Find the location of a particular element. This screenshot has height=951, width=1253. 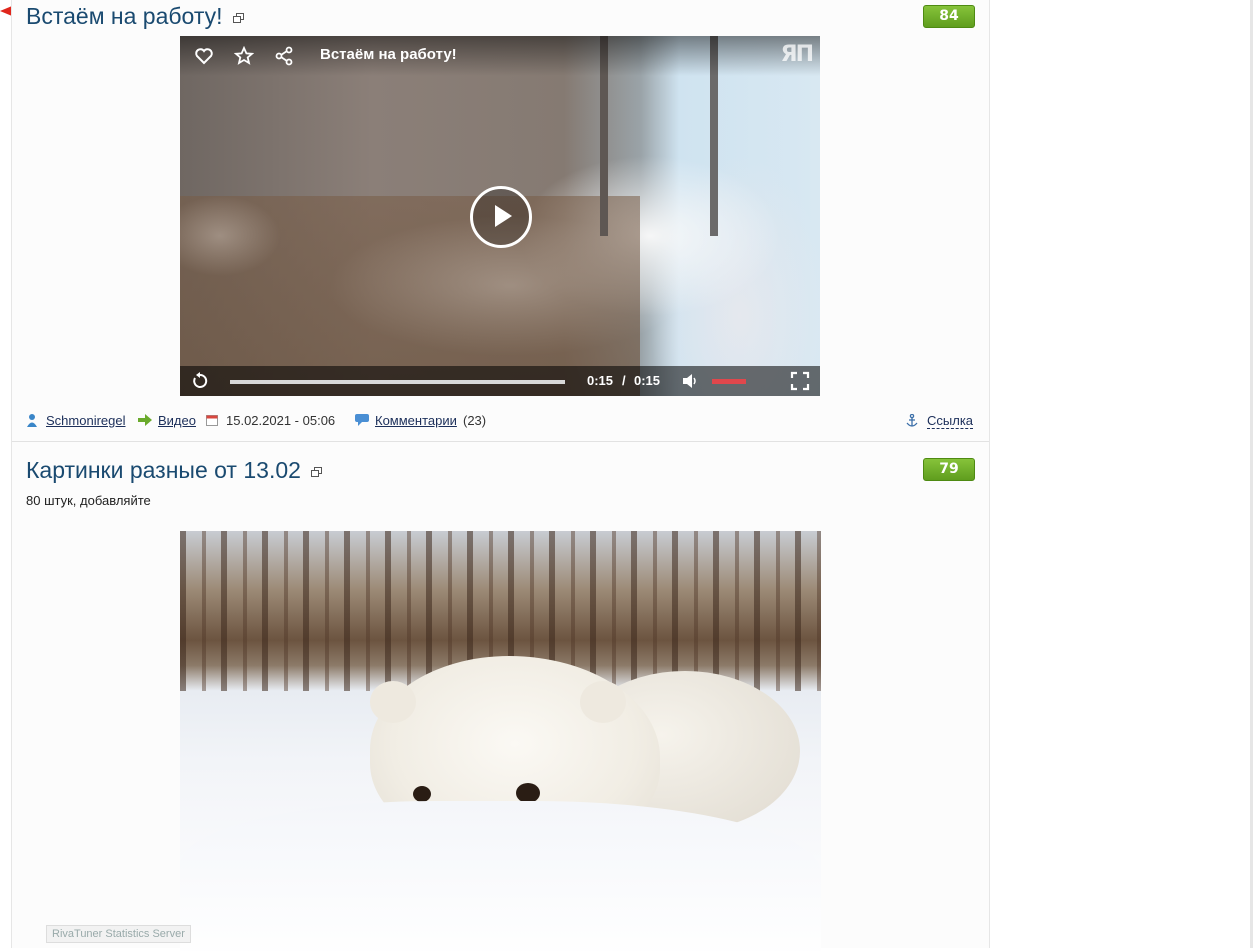

calendar-icon is located at coordinates (212, 421).